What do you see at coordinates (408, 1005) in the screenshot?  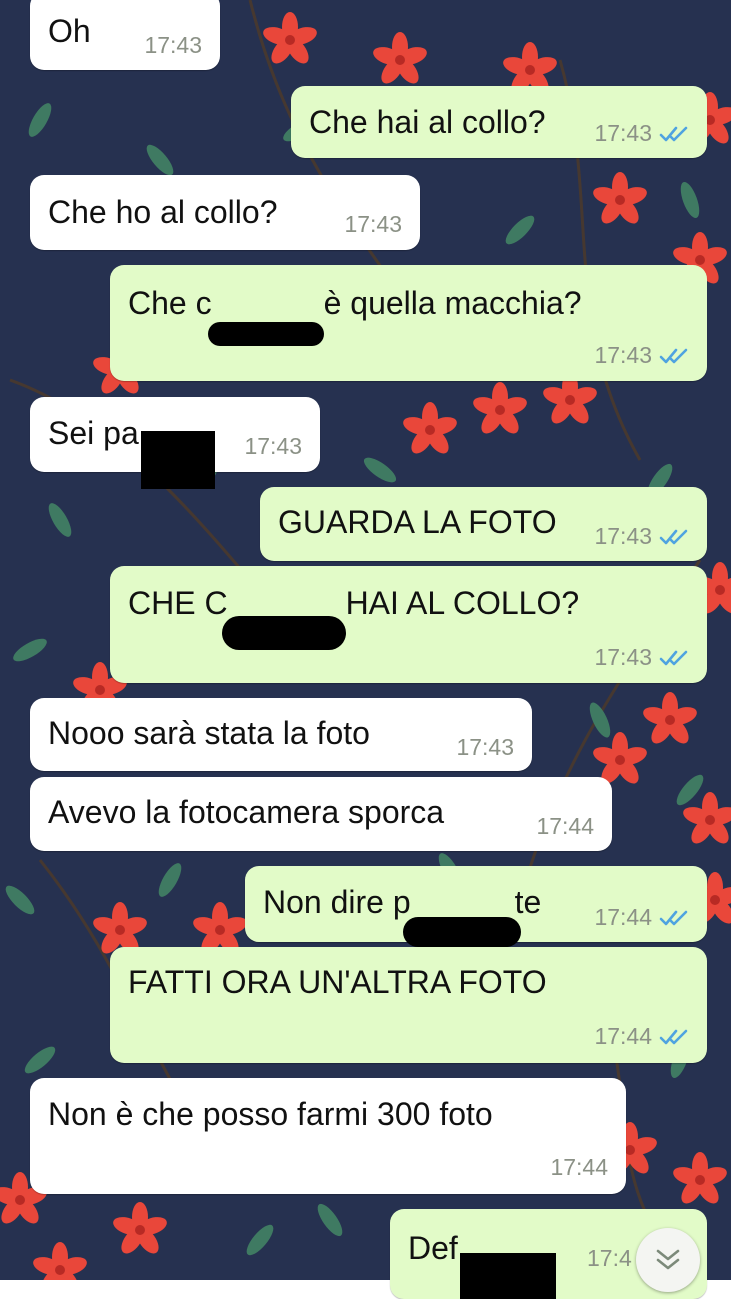 I see `message-outgoing: FATTI ORA UN'ALTRA FOTO 17:44` at bounding box center [408, 1005].